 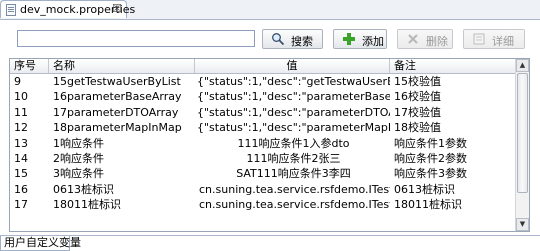 What do you see at coordinates (21, 158) in the screenshot?
I see `cell-seq: 14` at bounding box center [21, 158].